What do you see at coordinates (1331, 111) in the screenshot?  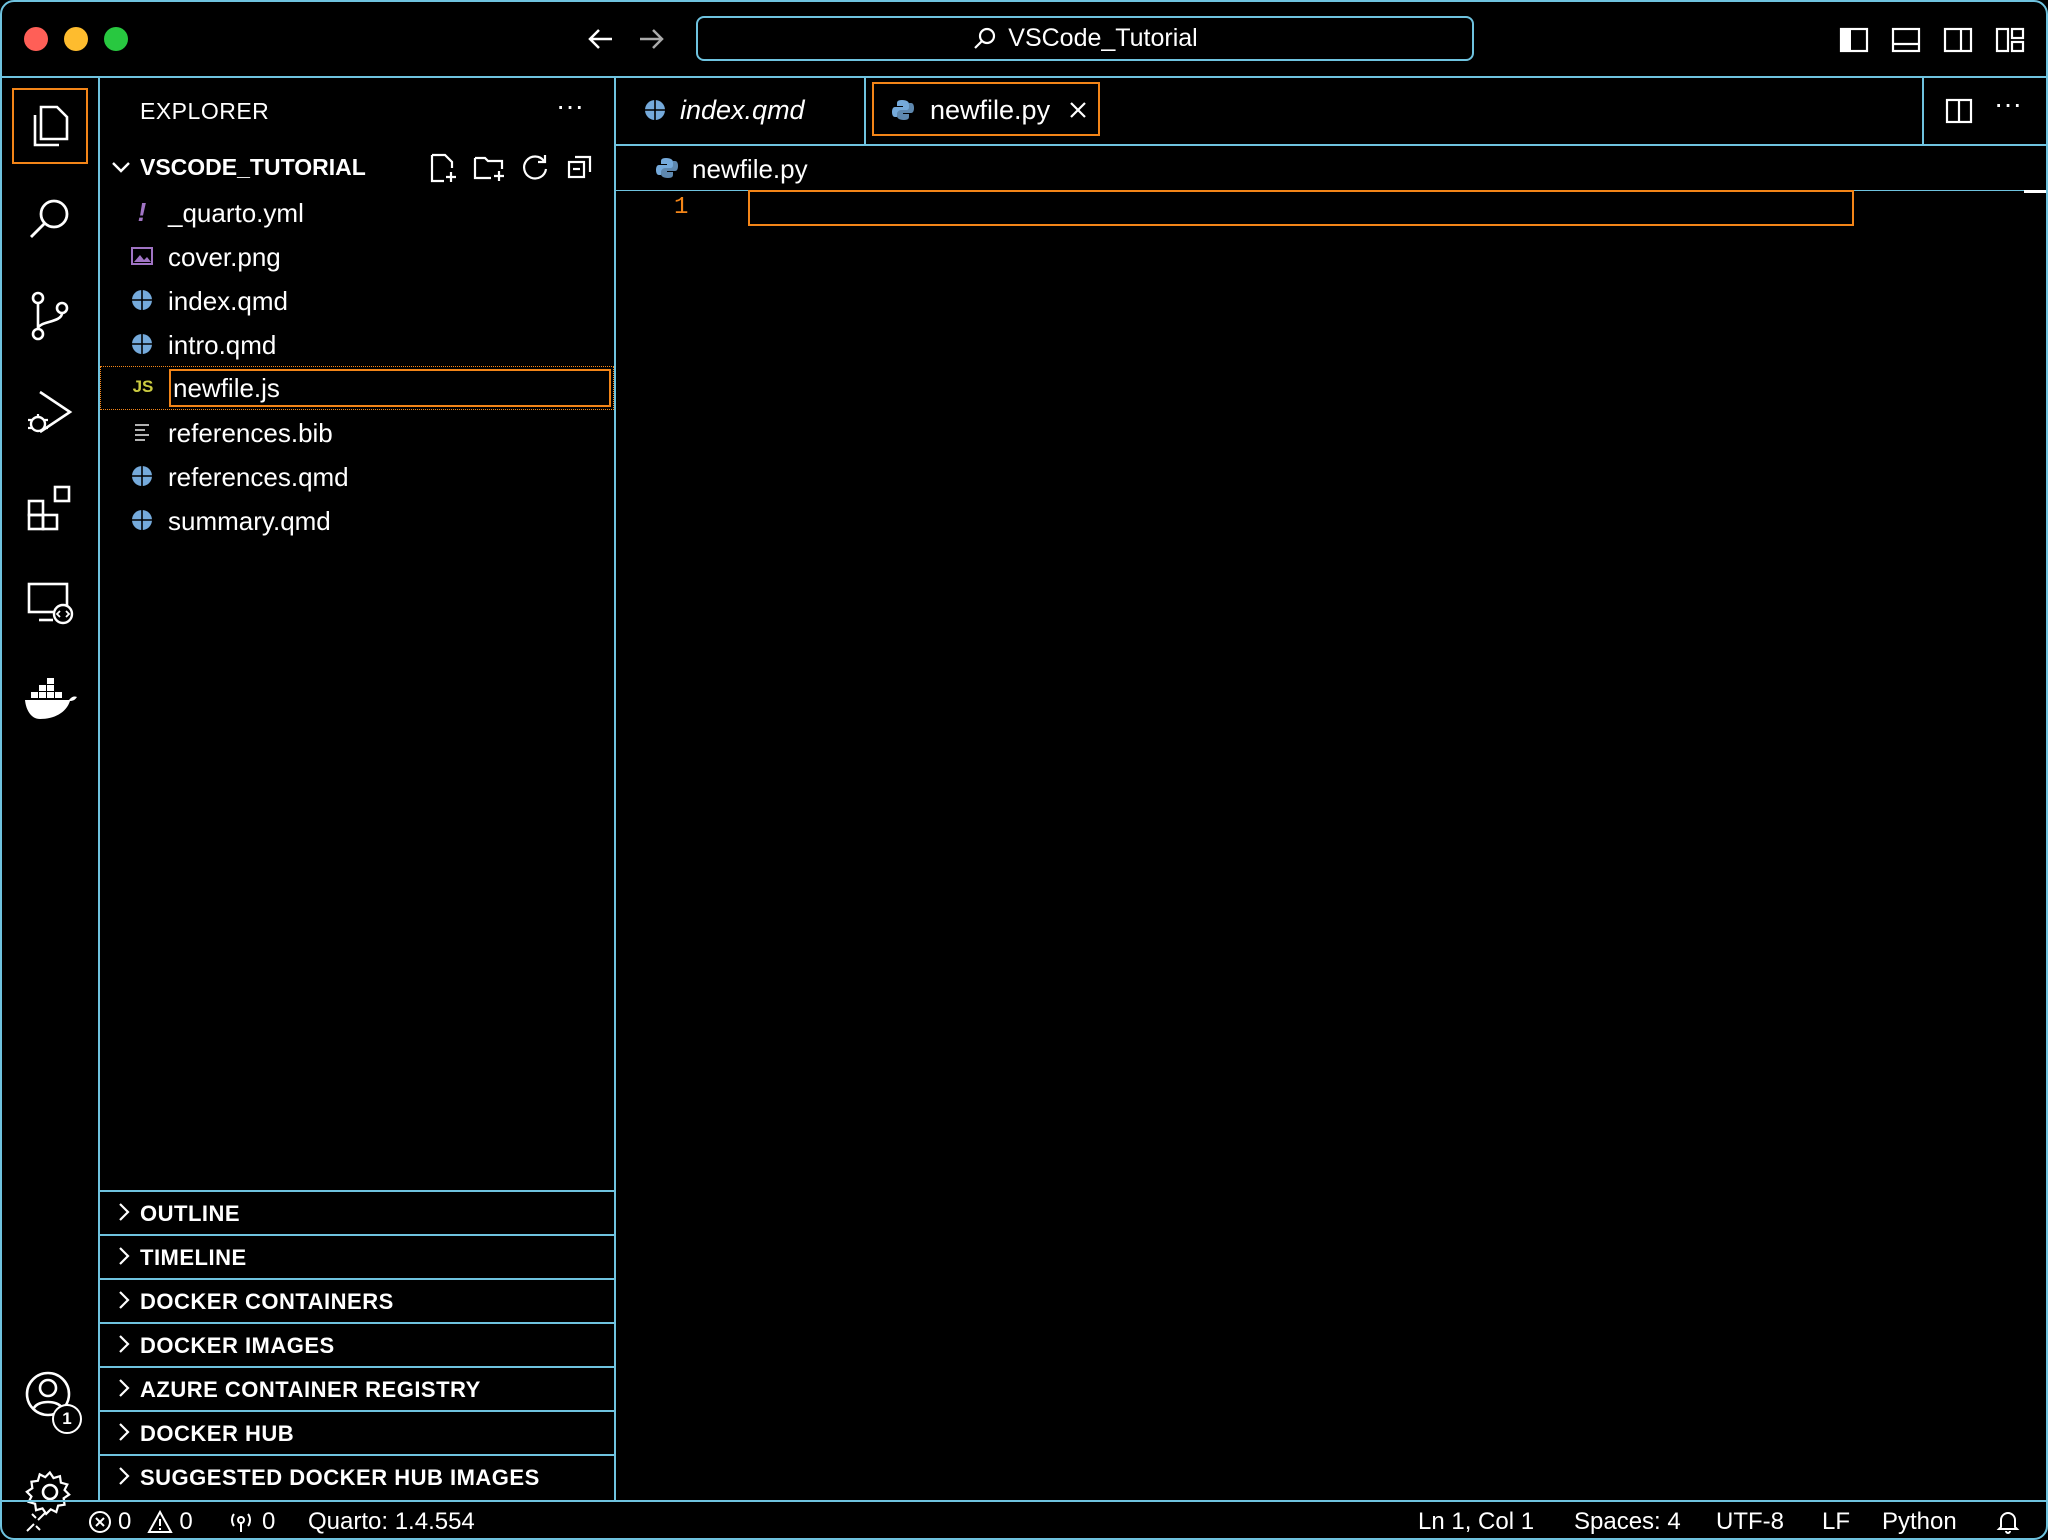 I see `editor-tab-bar: index.qmd newfile.py ···` at bounding box center [1331, 111].